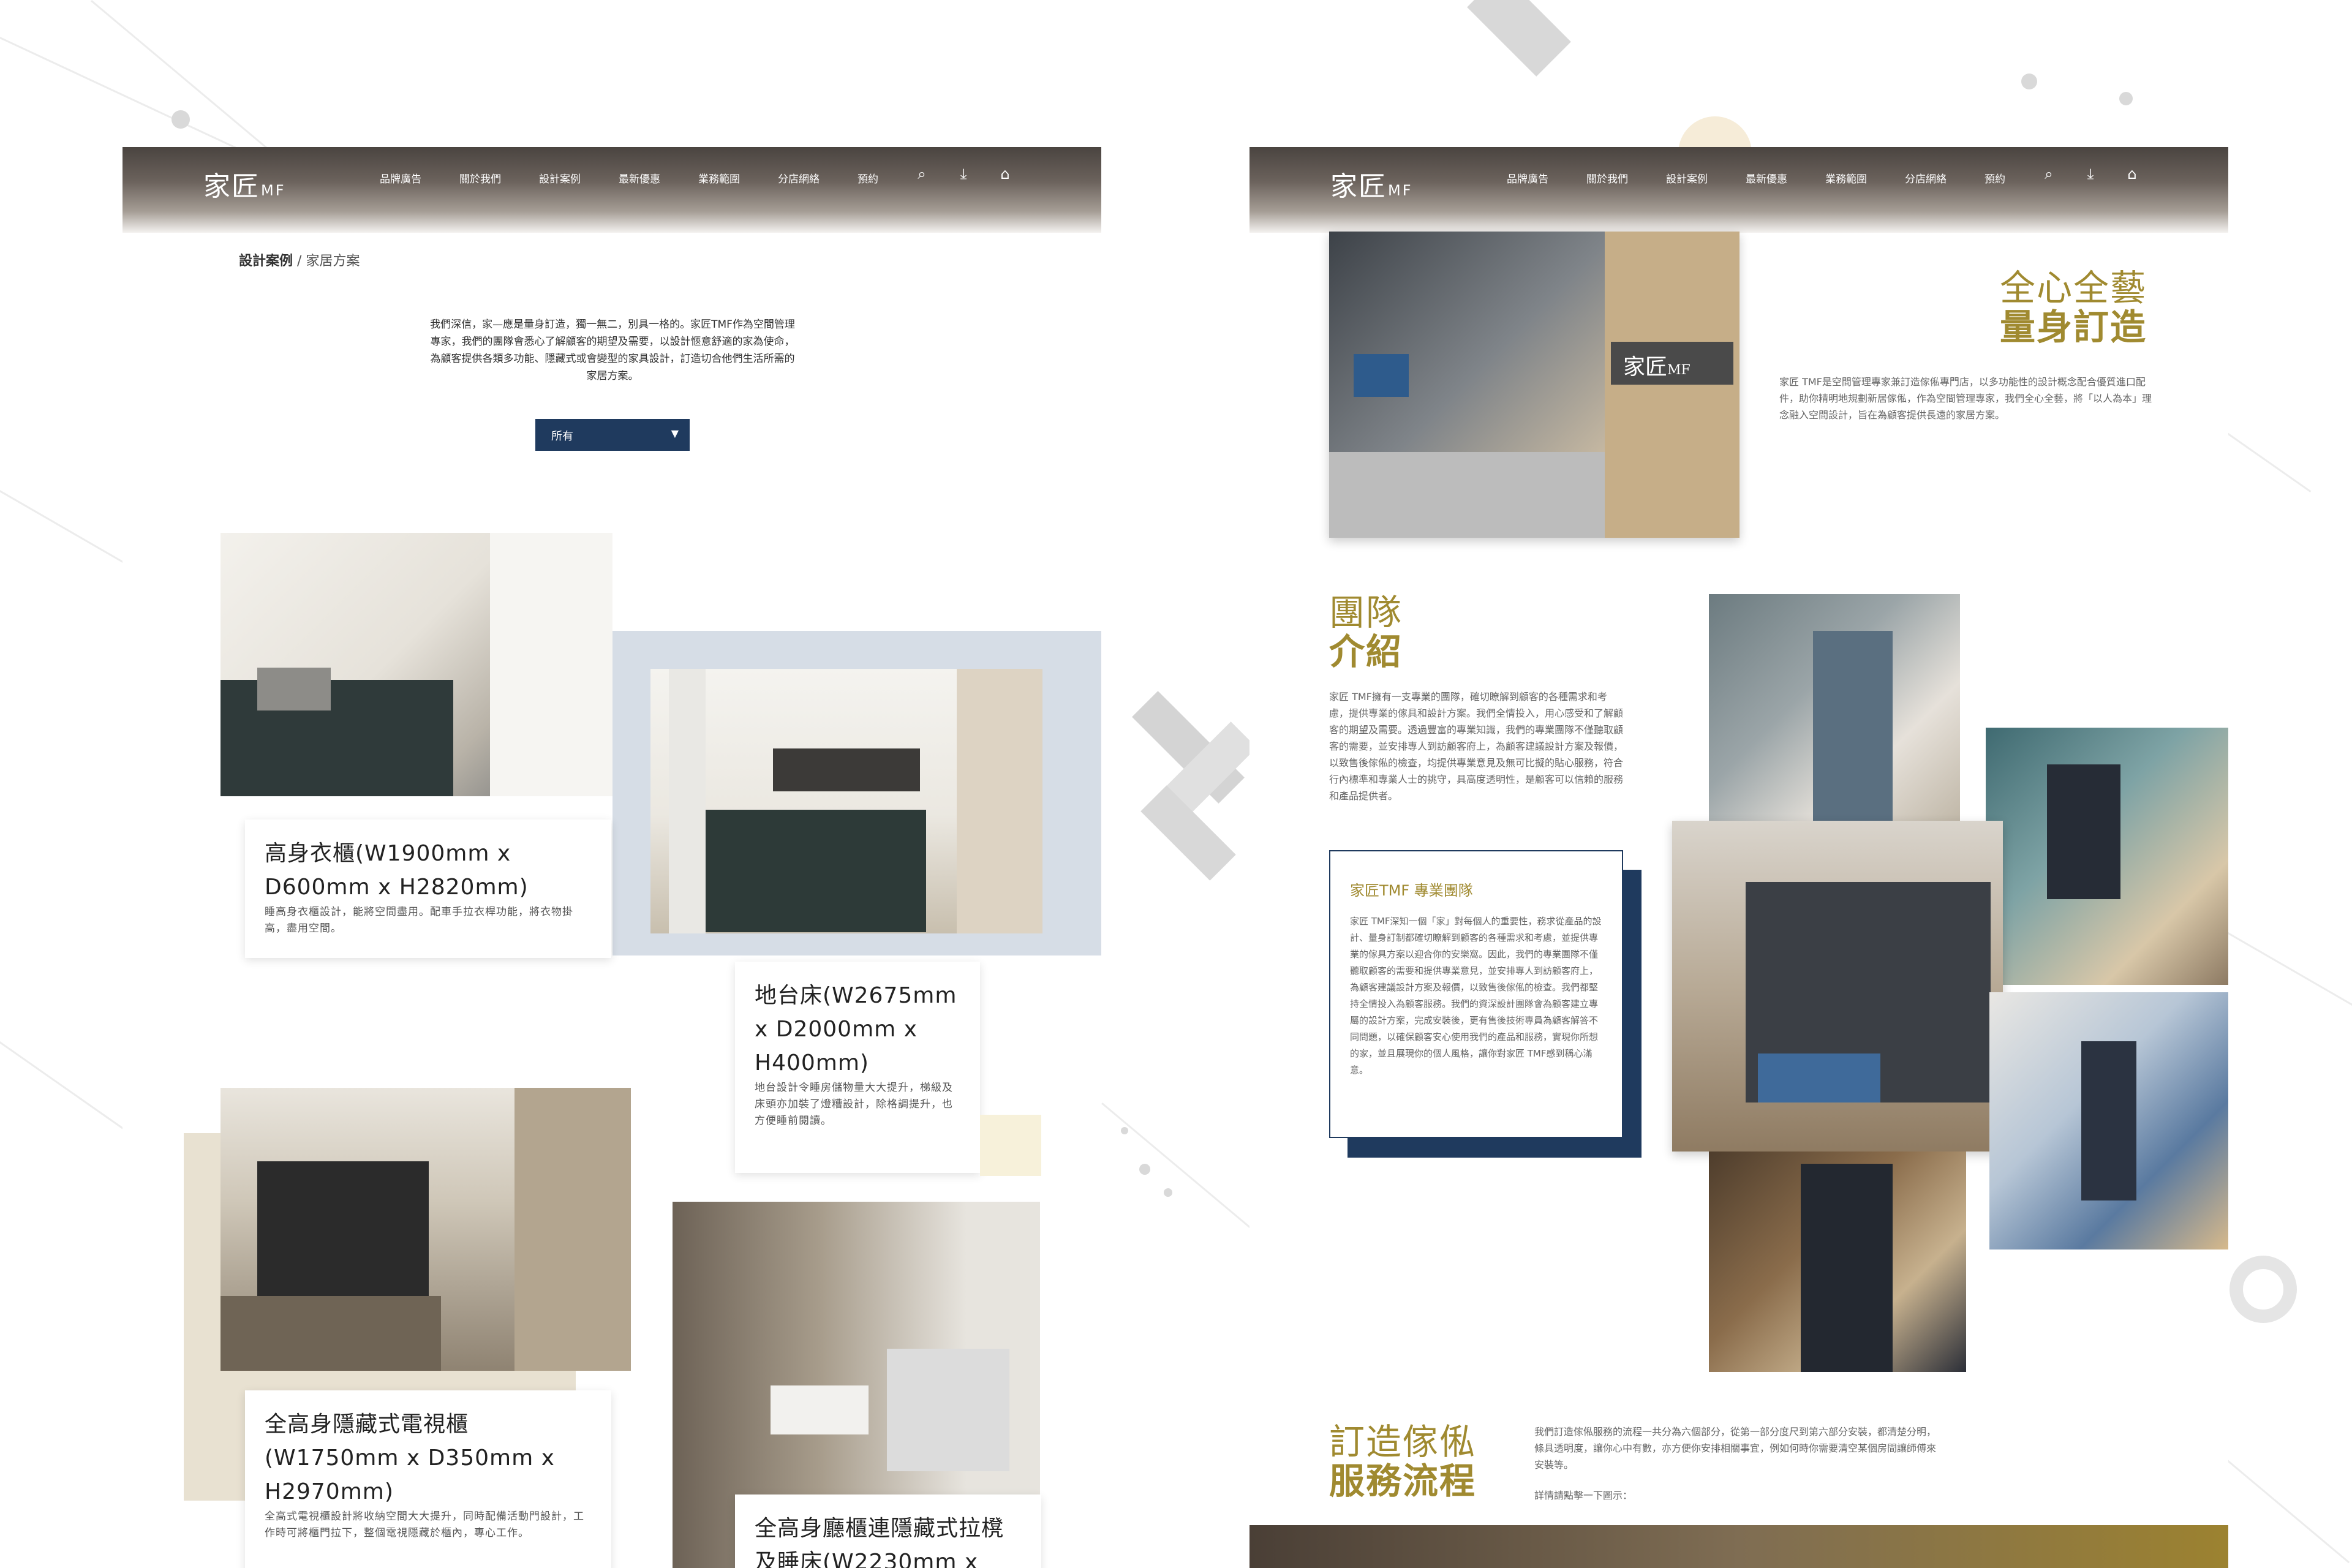 The image size is (2352, 1568). I want to click on case-desc: 睡高身衣櫃設計，能將空間盡用。配車手拉衣桿功能，將衣物掛高，盡用空間。, so click(419, 921).